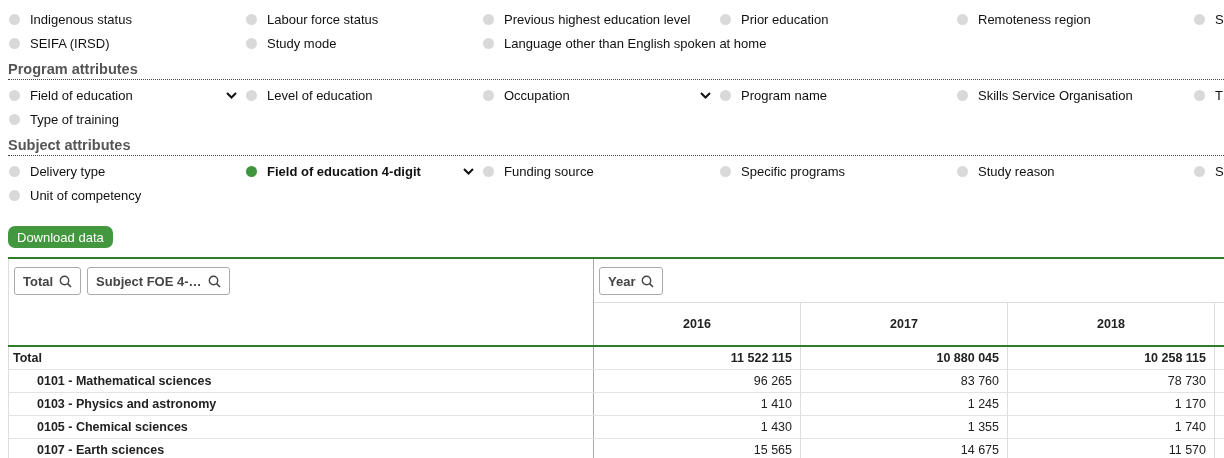 The width and height of the screenshot is (1224, 458). What do you see at coordinates (301, 448) in the screenshot?
I see `row-label: 0107 - Earth sciences` at bounding box center [301, 448].